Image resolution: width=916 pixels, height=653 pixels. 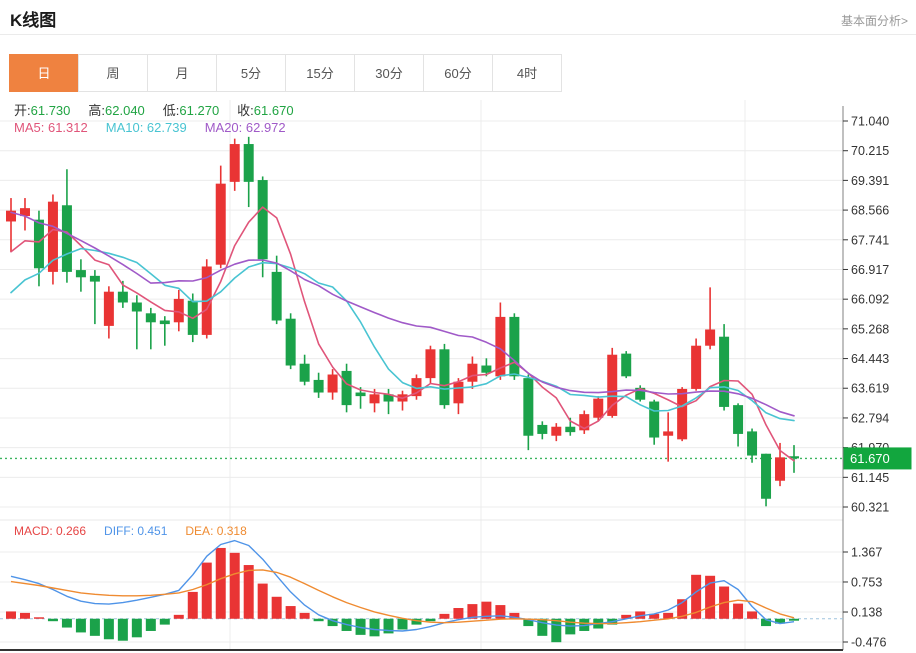 What do you see at coordinates (870, 300) in the screenshot?
I see `svg-text: 66.092` at bounding box center [870, 300].